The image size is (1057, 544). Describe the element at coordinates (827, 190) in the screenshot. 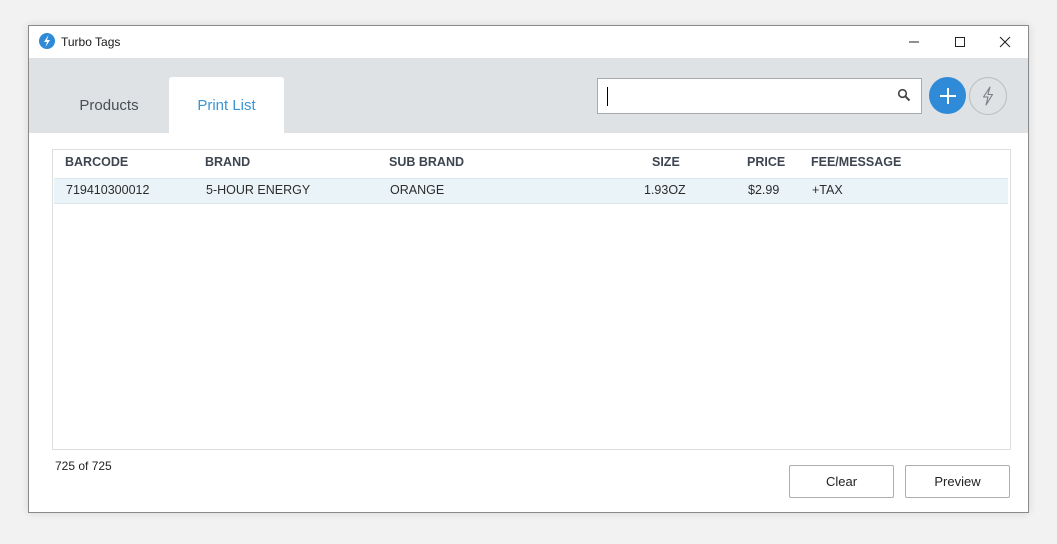

I see `cell-fee-message: +TAX` at that location.